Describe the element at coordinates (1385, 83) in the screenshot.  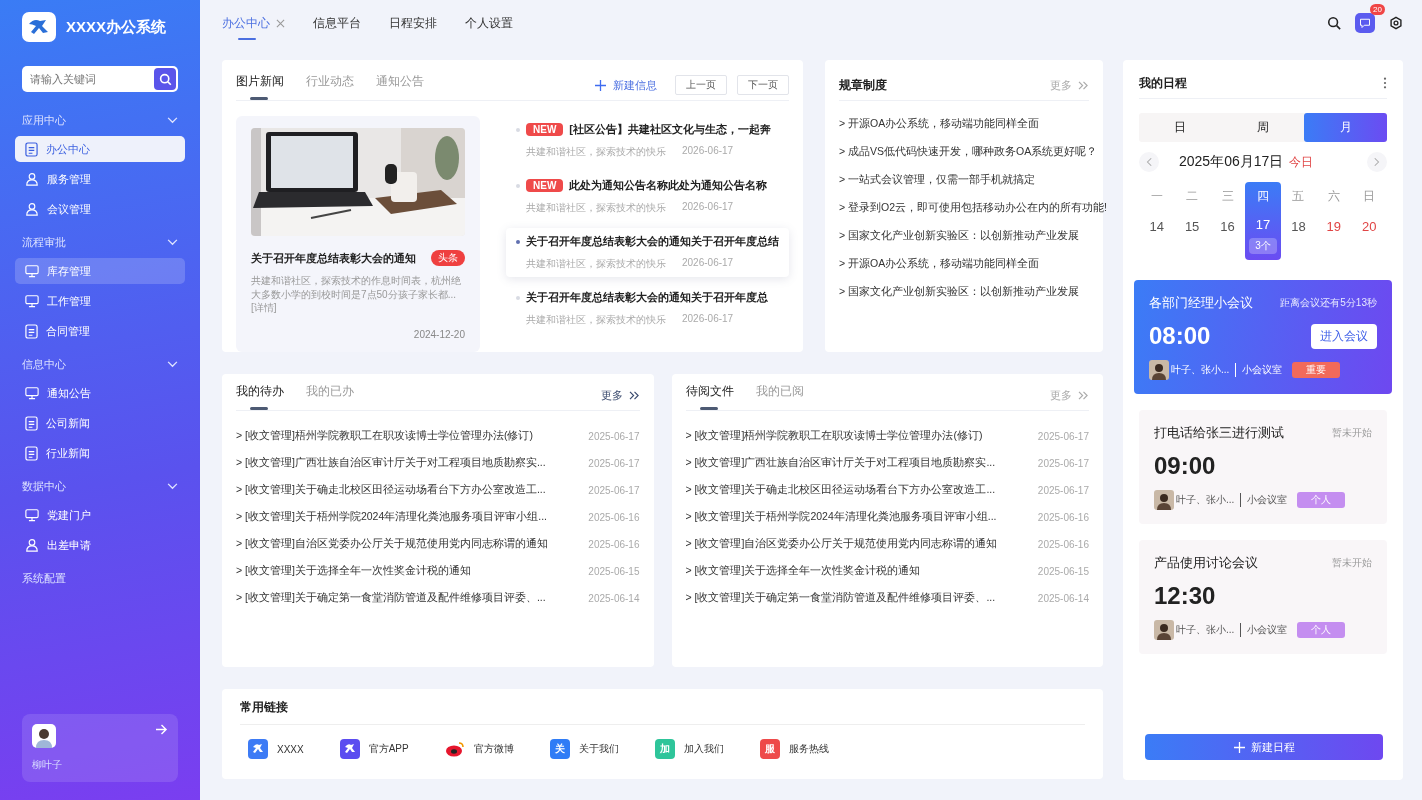
I see `more-icon` at that location.